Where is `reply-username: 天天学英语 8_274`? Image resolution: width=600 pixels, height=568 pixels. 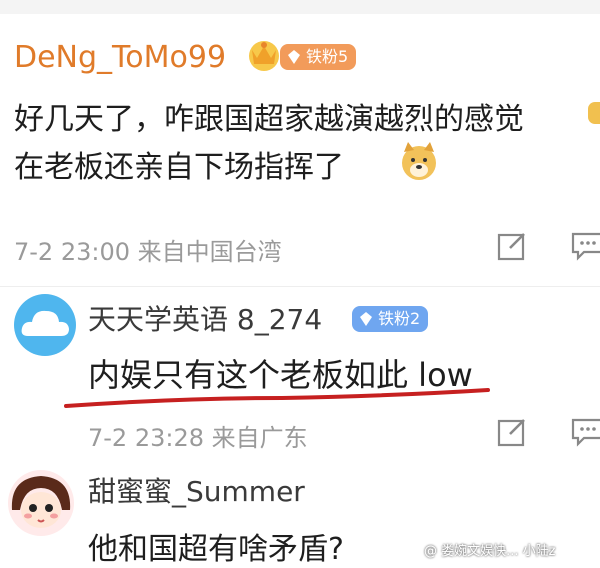 reply-username: 天天学英语 8_274 is located at coordinates (205, 318).